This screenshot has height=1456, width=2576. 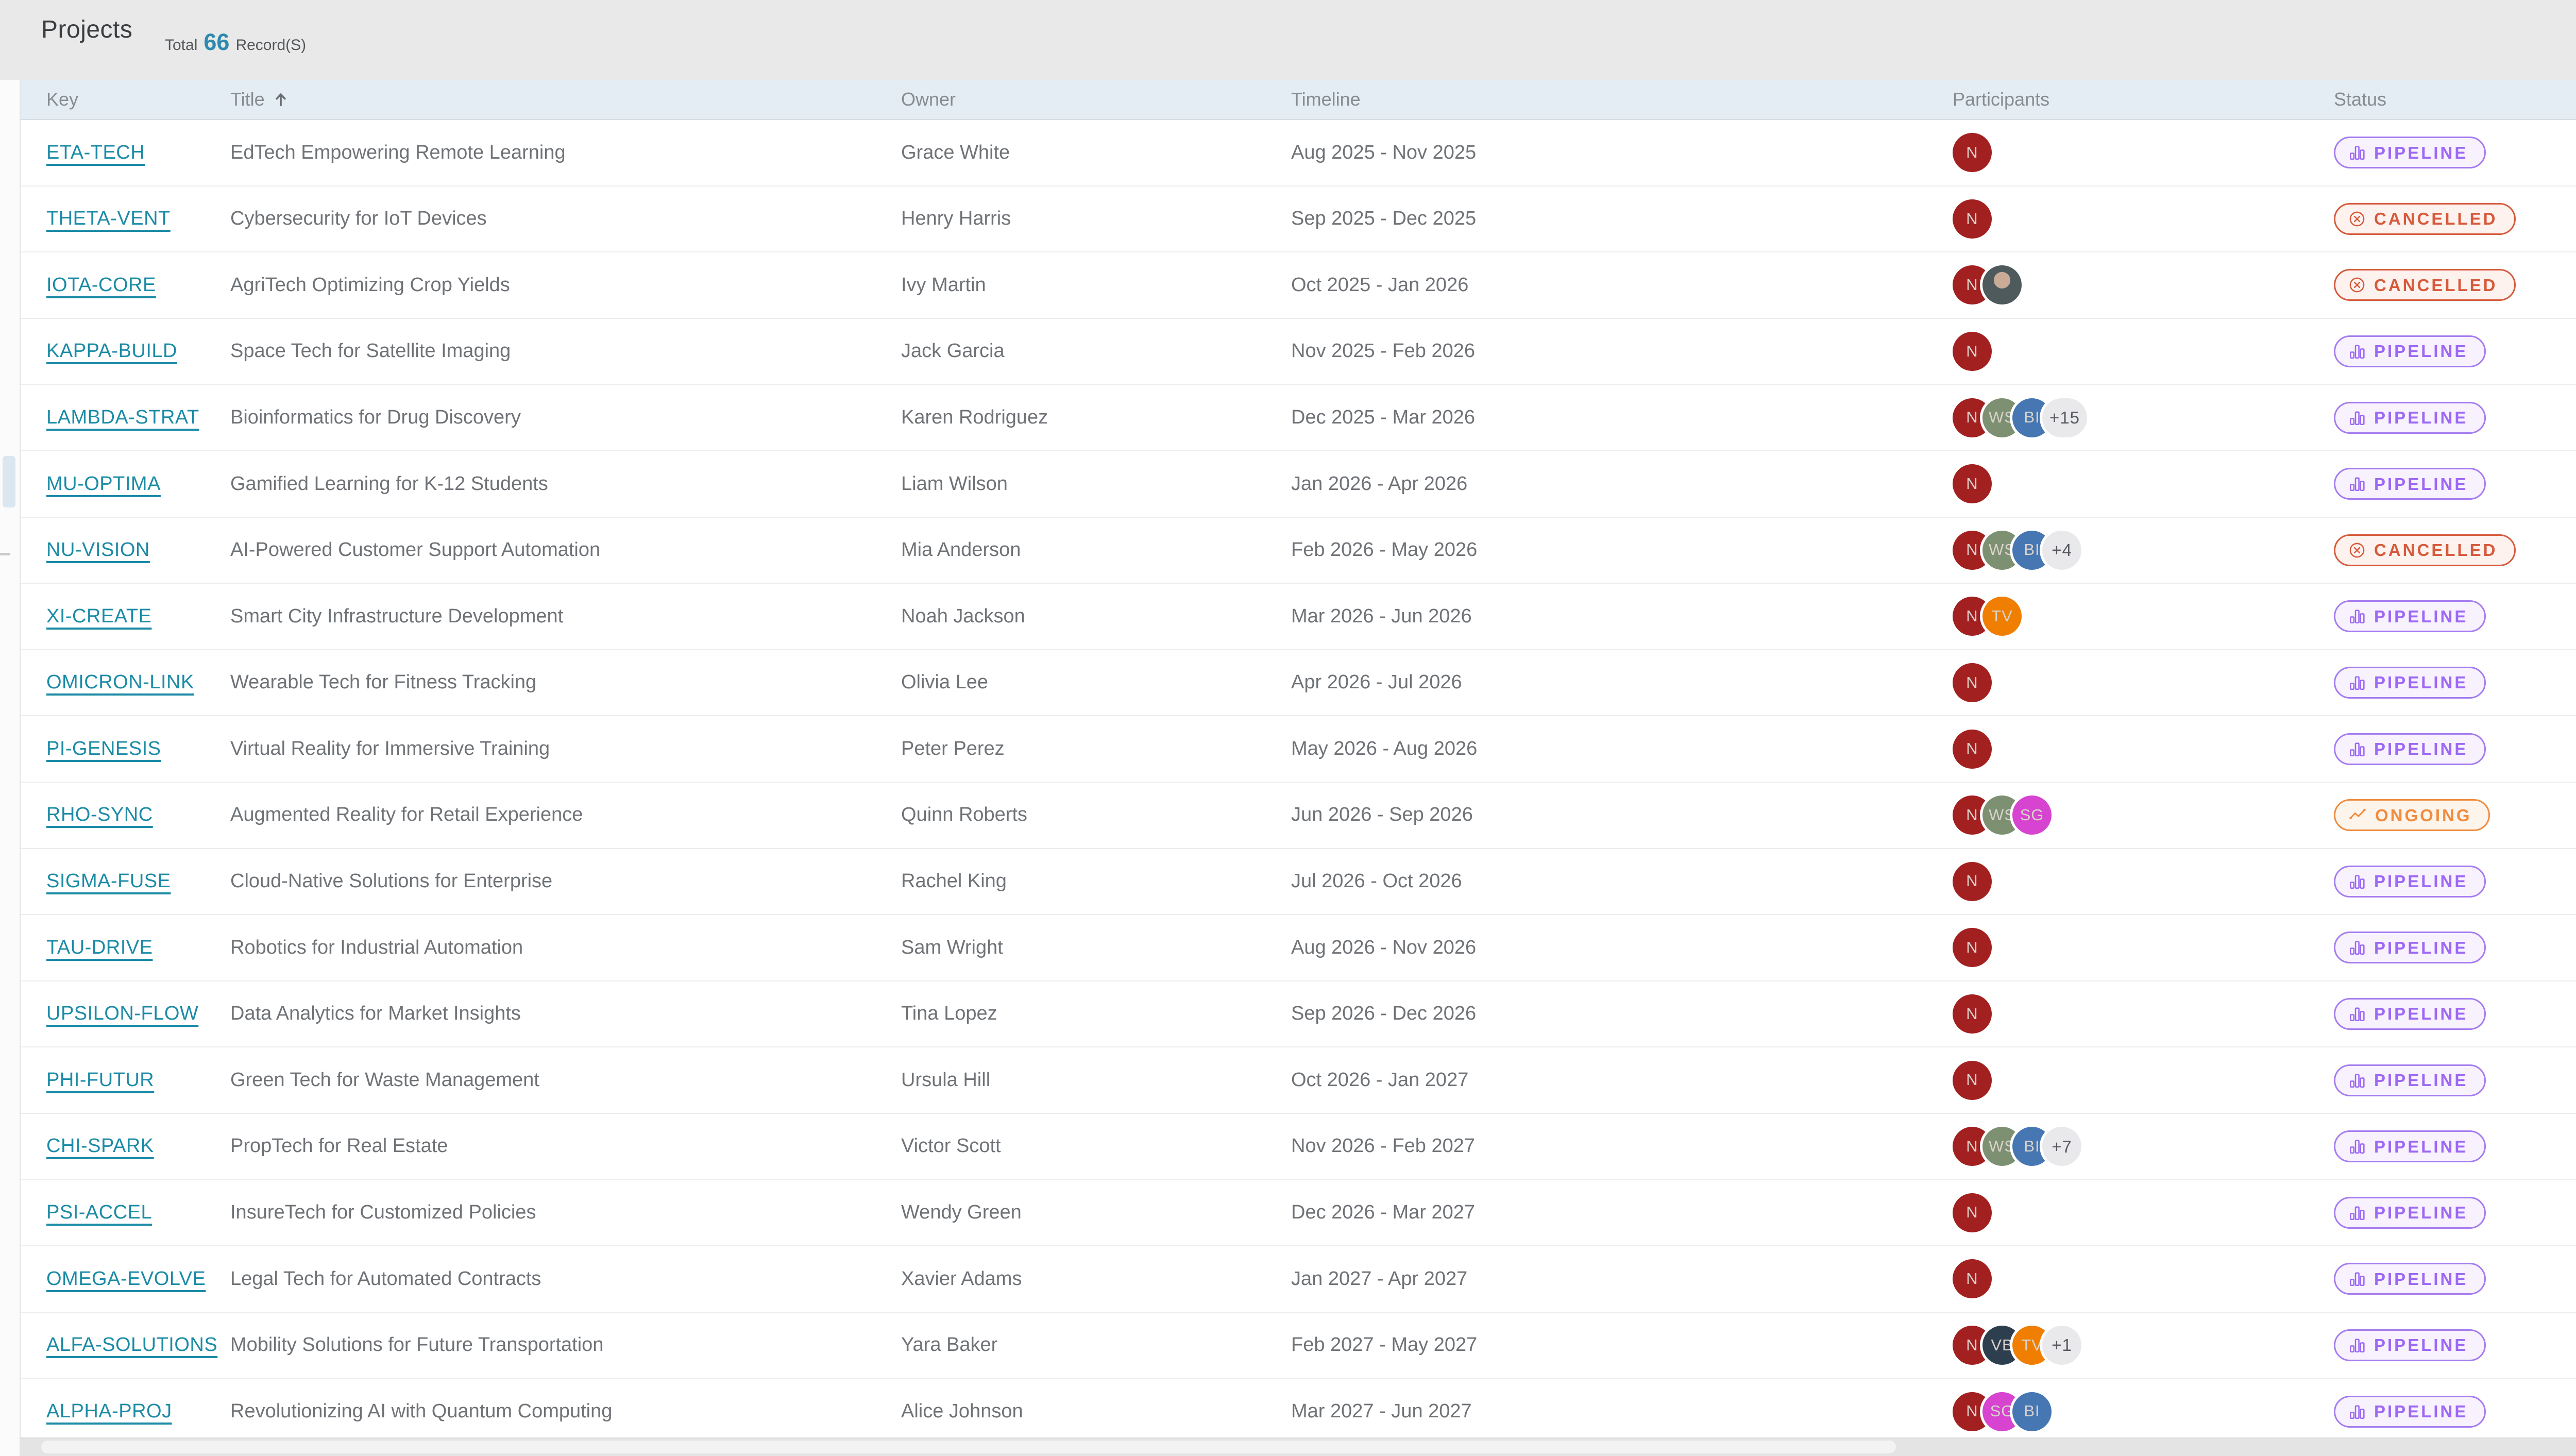 What do you see at coordinates (2436, 219) in the screenshot?
I see `status-label: CANCELLED` at bounding box center [2436, 219].